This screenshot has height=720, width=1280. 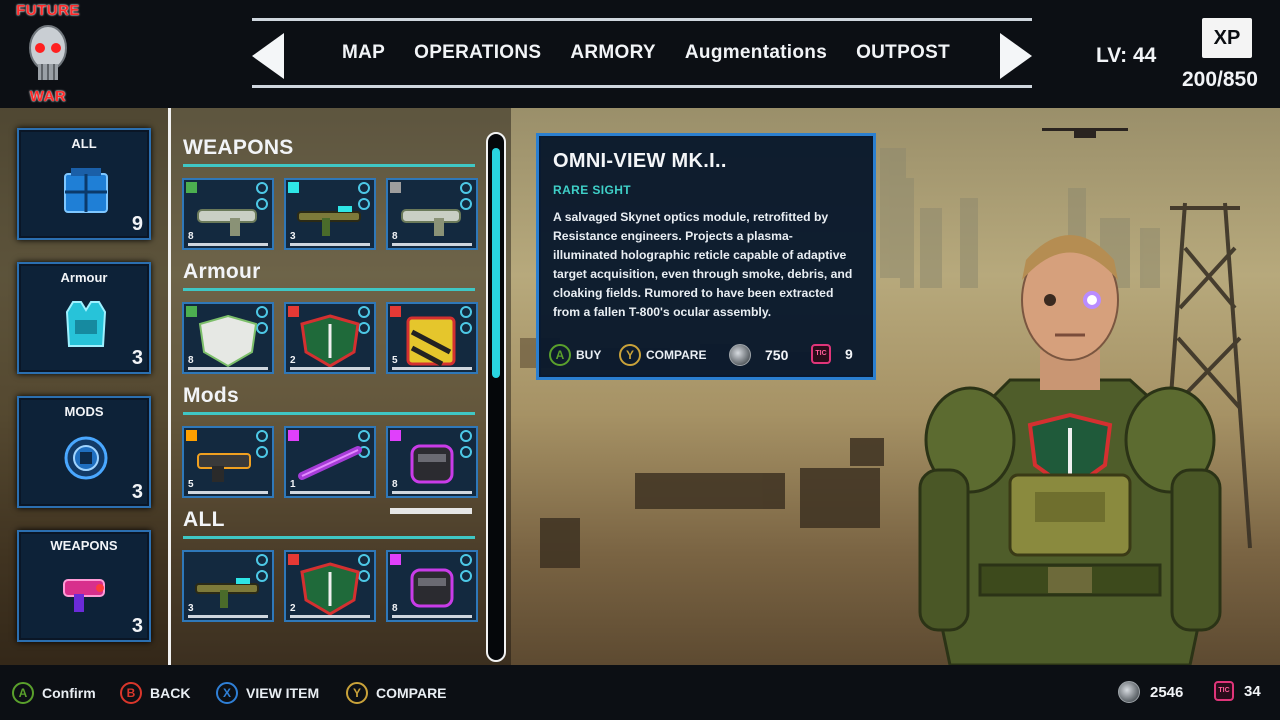 I want to click on section-title-armour: Armour, so click(x=222, y=271).